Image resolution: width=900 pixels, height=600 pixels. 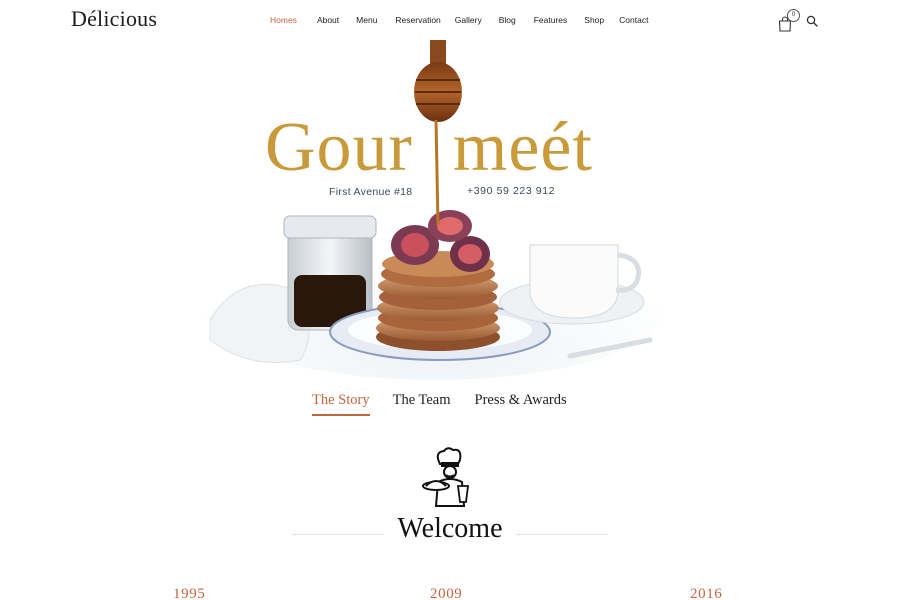 What do you see at coordinates (522, 147) in the screenshot?
I see `hero-title-right: meét` at bounding box center [522, 147].